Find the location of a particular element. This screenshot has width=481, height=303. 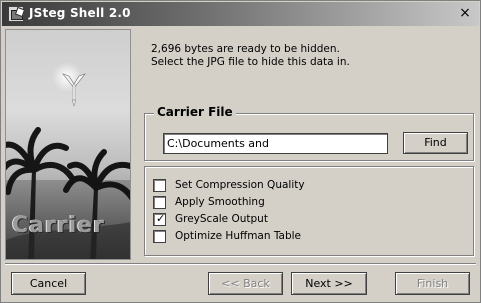

option-greyscale-output: ✓ GreyScale Output is located at coordinates (303, 219).